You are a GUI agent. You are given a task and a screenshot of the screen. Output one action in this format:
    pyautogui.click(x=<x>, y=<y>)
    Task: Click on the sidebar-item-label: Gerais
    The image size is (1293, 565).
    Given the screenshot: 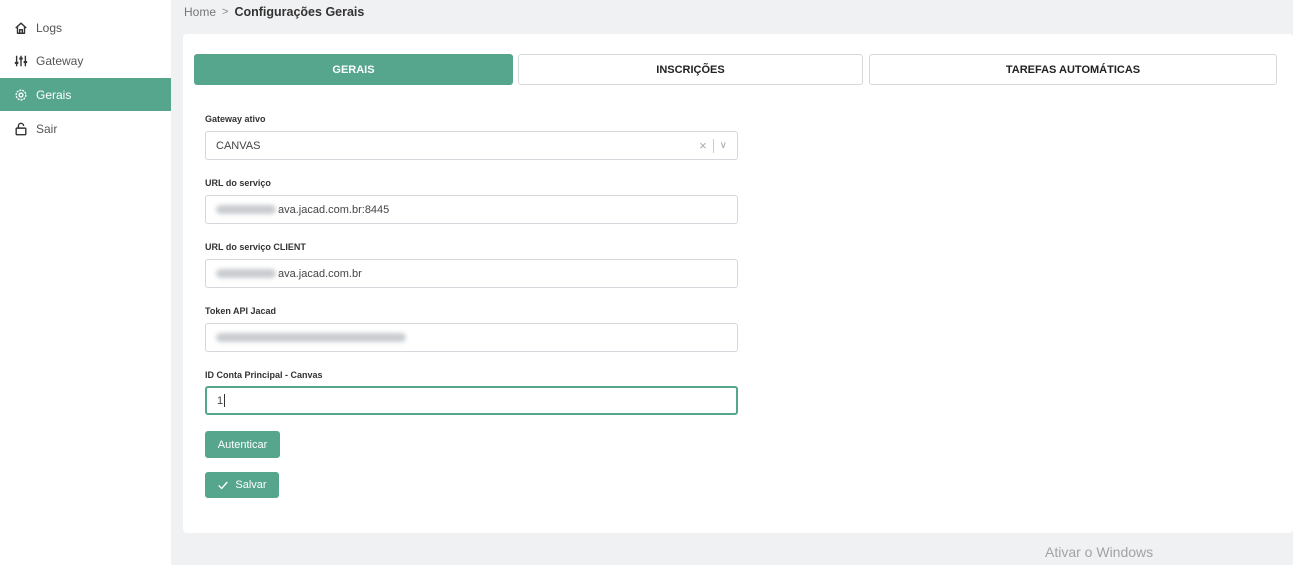 What is the action you would take?
    pyautogui.click(x=54, y=94)
    